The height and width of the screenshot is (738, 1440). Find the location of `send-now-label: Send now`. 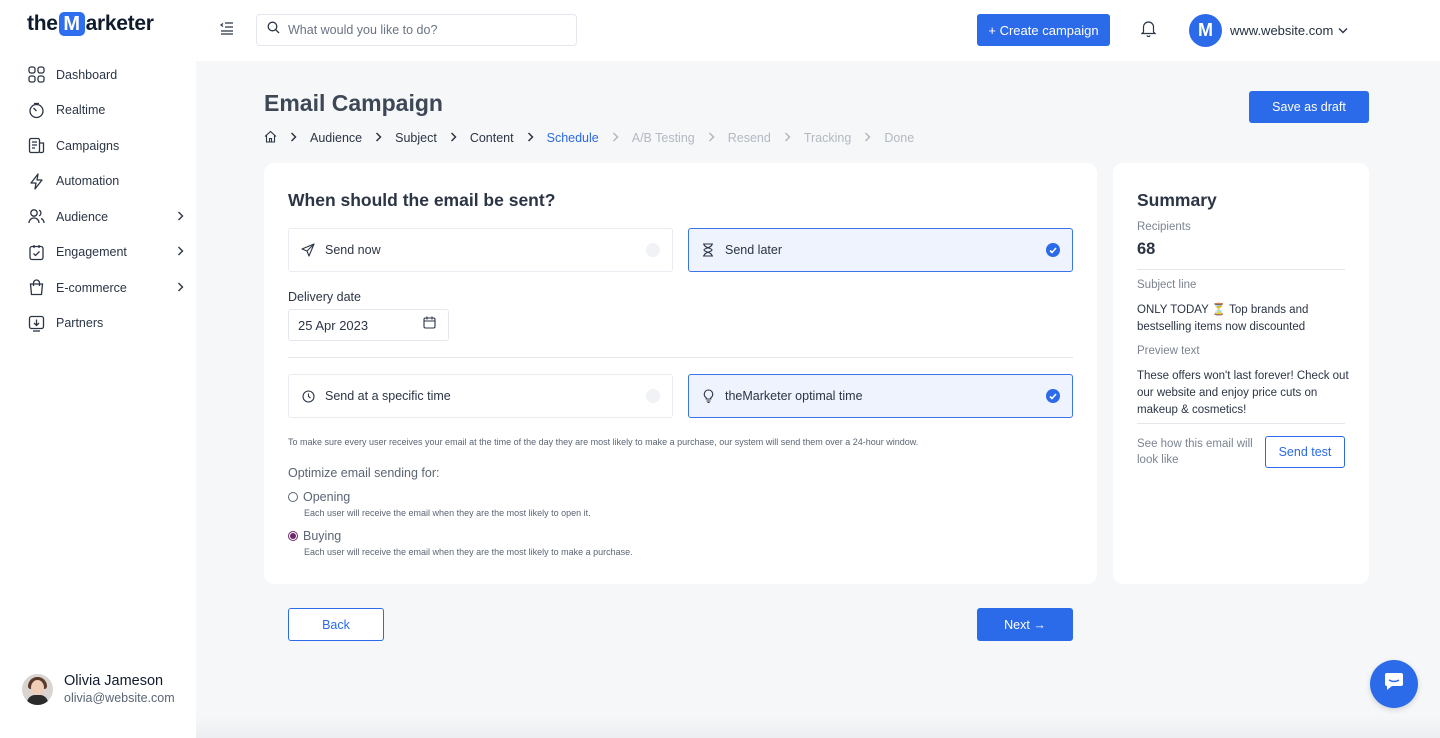

send-now-label: Send now is located at coordinates (353, 250).